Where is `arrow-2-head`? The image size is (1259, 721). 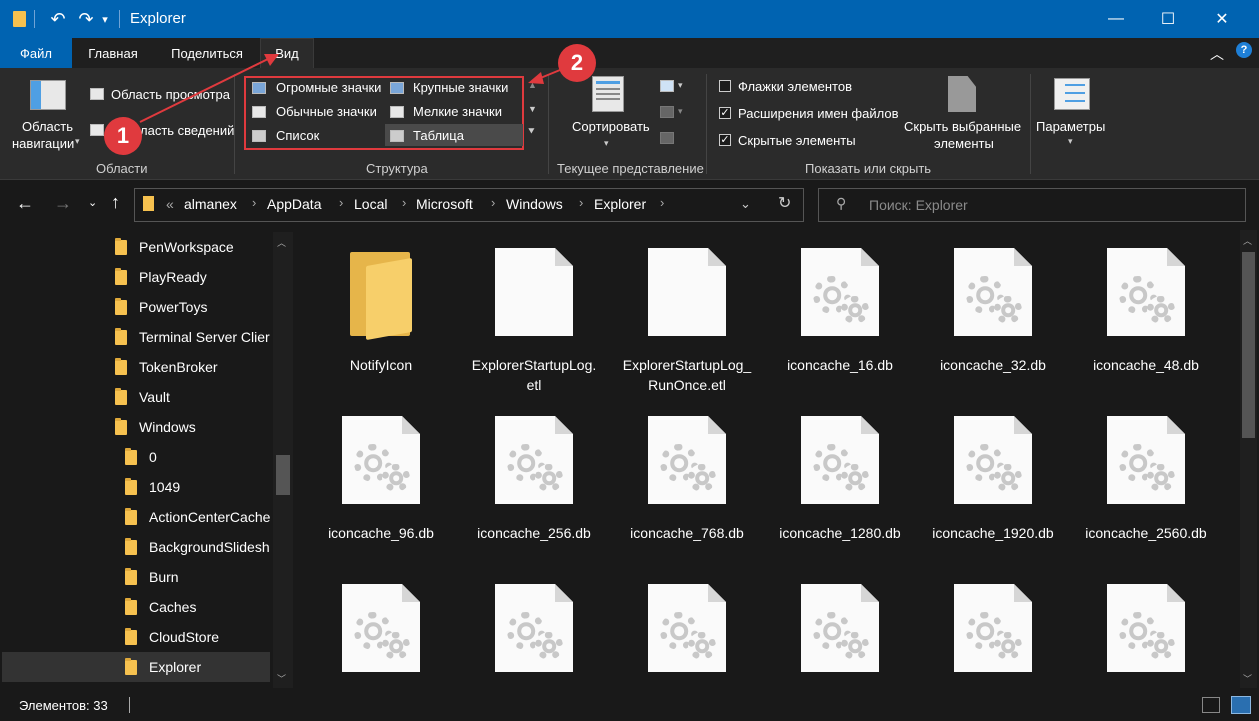 arrow-2-head is located at coordinates (536, 78).